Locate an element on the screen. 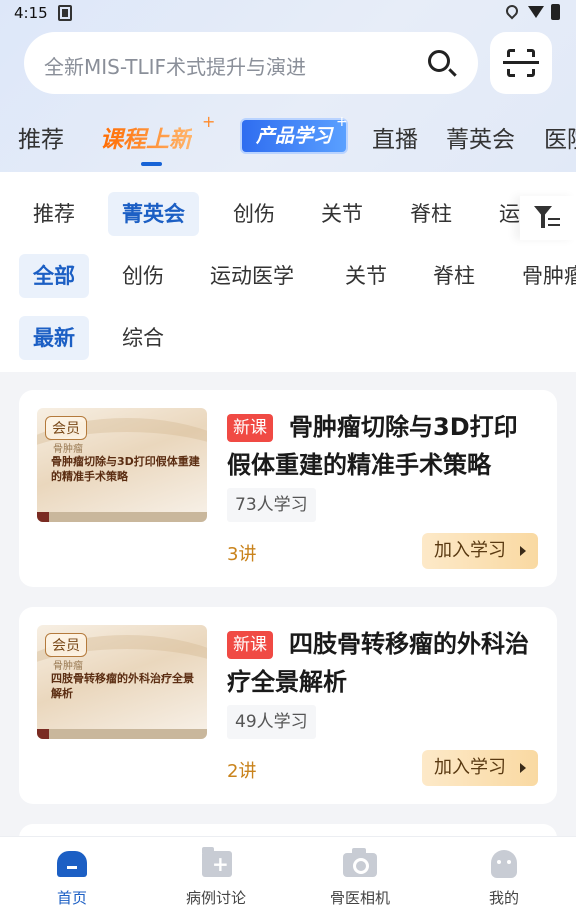 This screenshot has height=920, width=576. nav-camera: 骨医相机 is located at coordinates (360, 878).